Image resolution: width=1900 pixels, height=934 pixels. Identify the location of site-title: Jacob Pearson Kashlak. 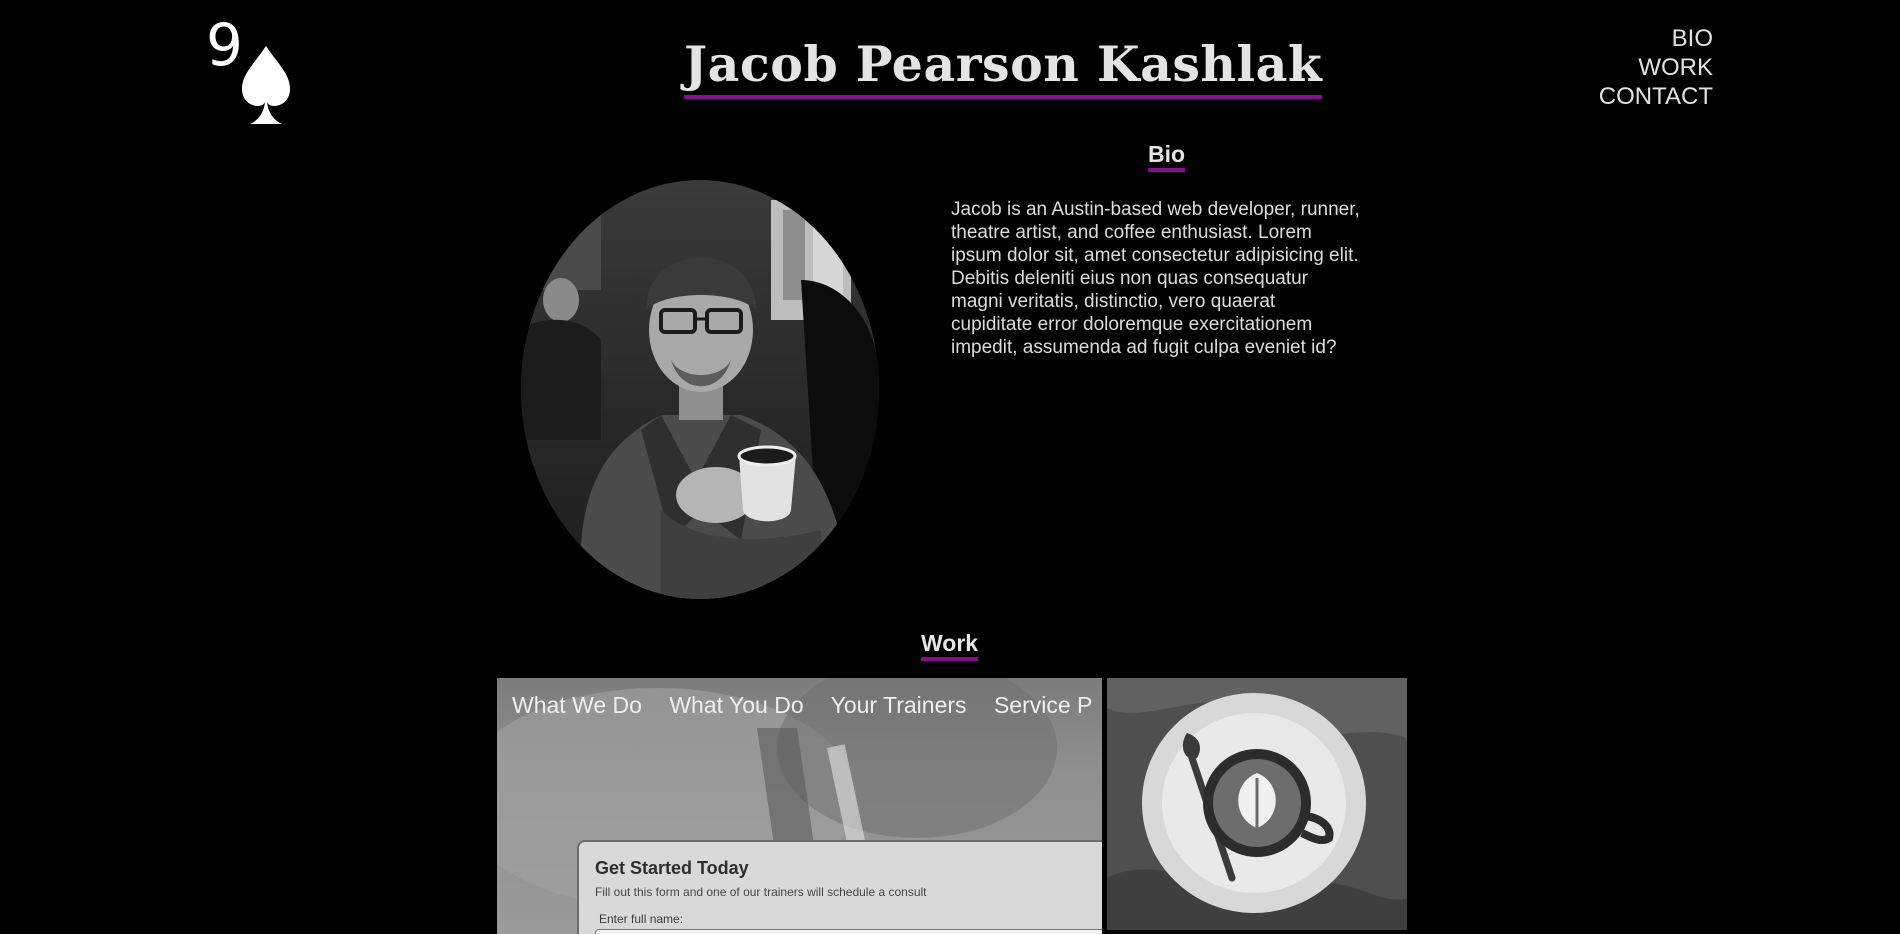
(1003, 69).